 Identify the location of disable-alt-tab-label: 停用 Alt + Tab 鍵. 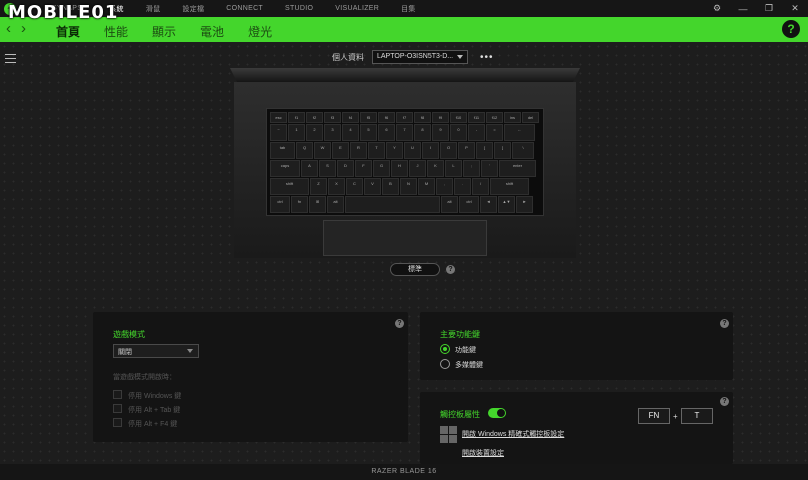
(154, 410).